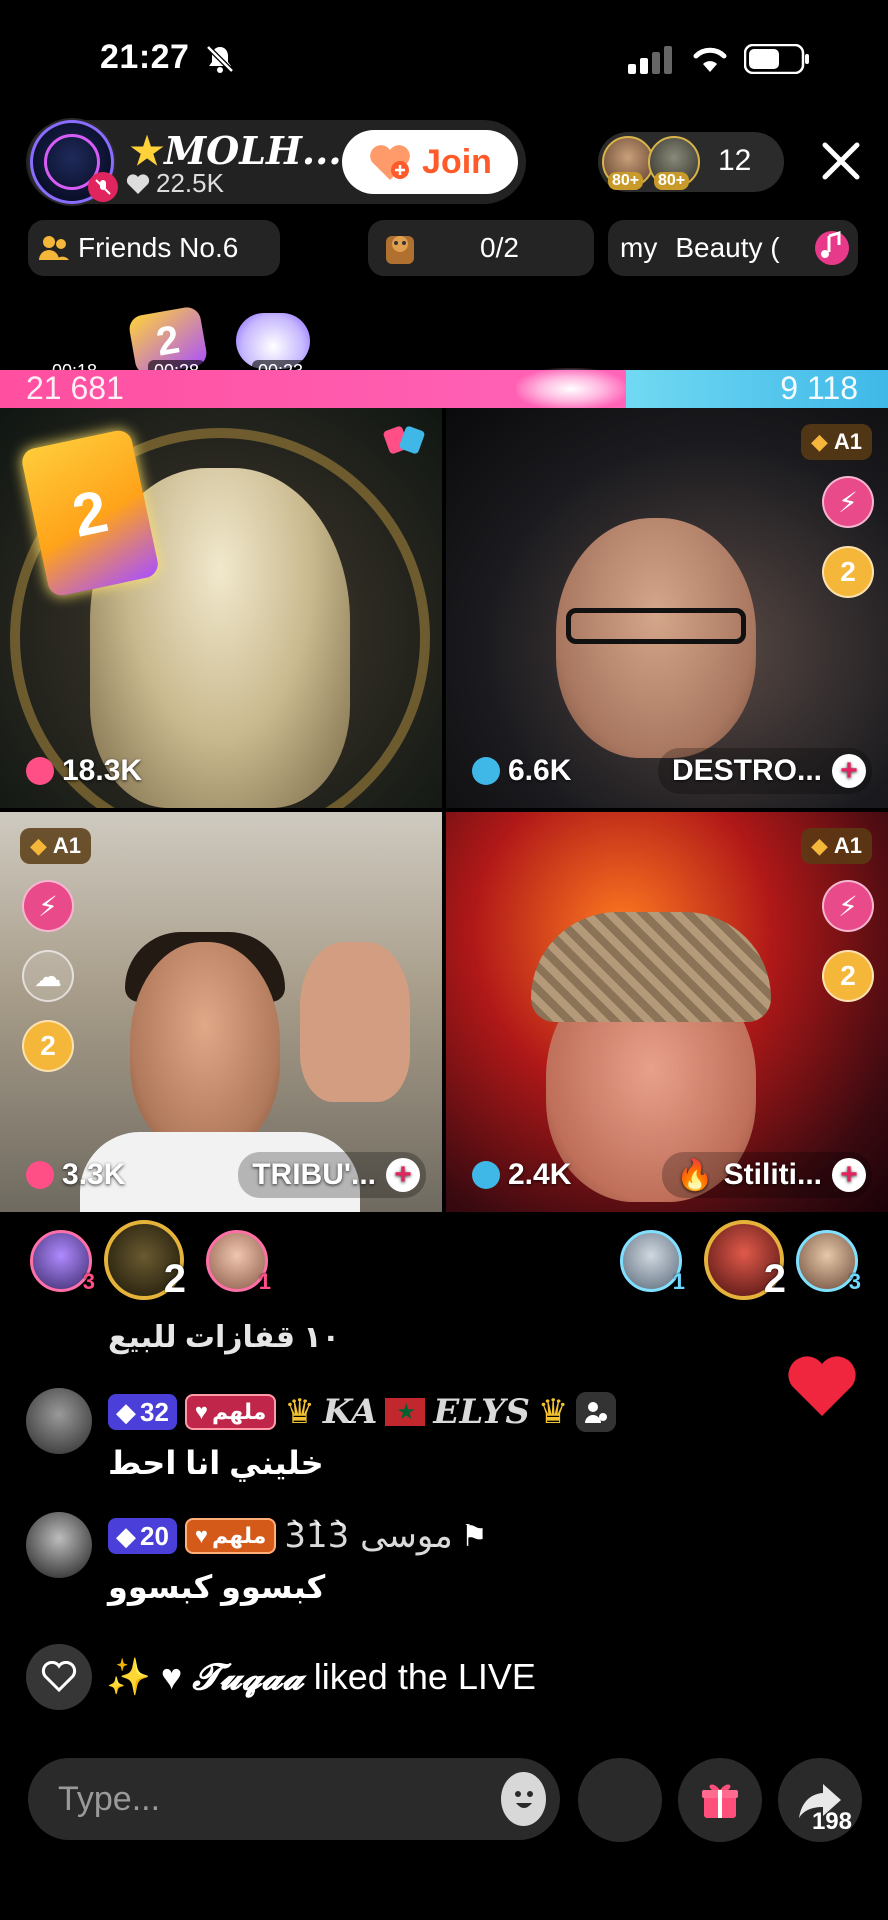 The height and width of the screenshot is (1920, 888). I want to click on liked-suffix: liked the LIVE, so click(424, 1676).